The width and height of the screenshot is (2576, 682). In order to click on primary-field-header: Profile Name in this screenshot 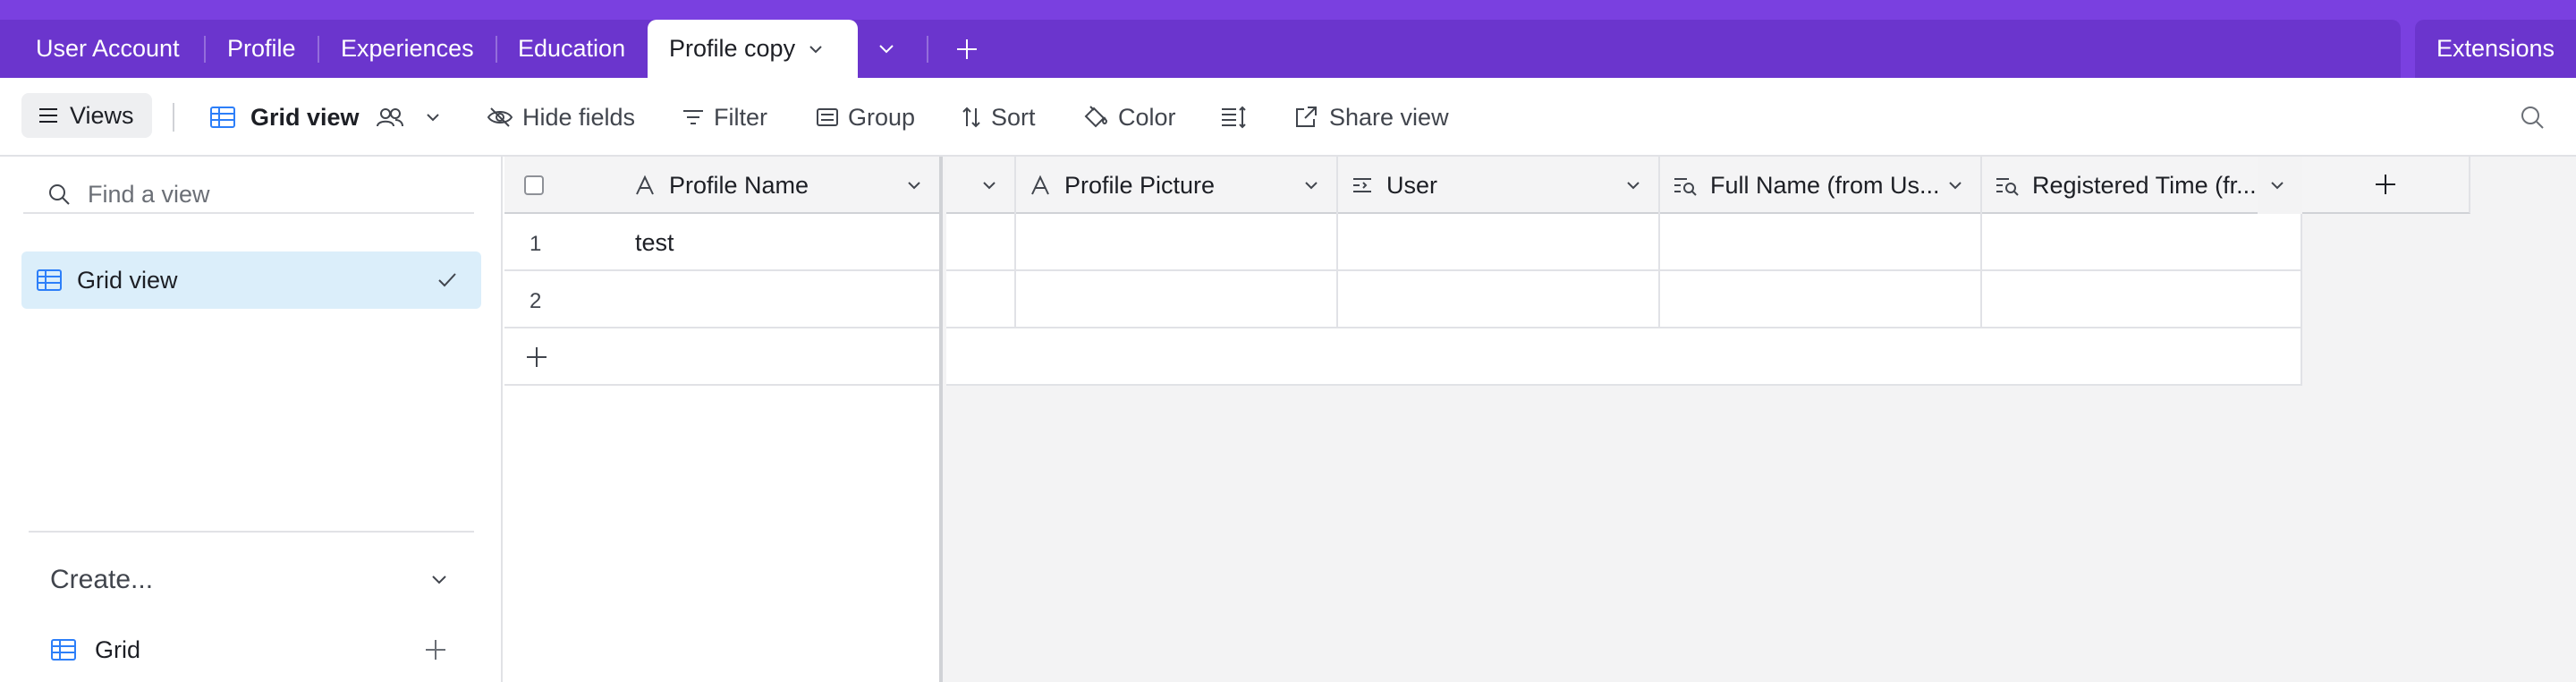, I will do `click(721, 185)`.